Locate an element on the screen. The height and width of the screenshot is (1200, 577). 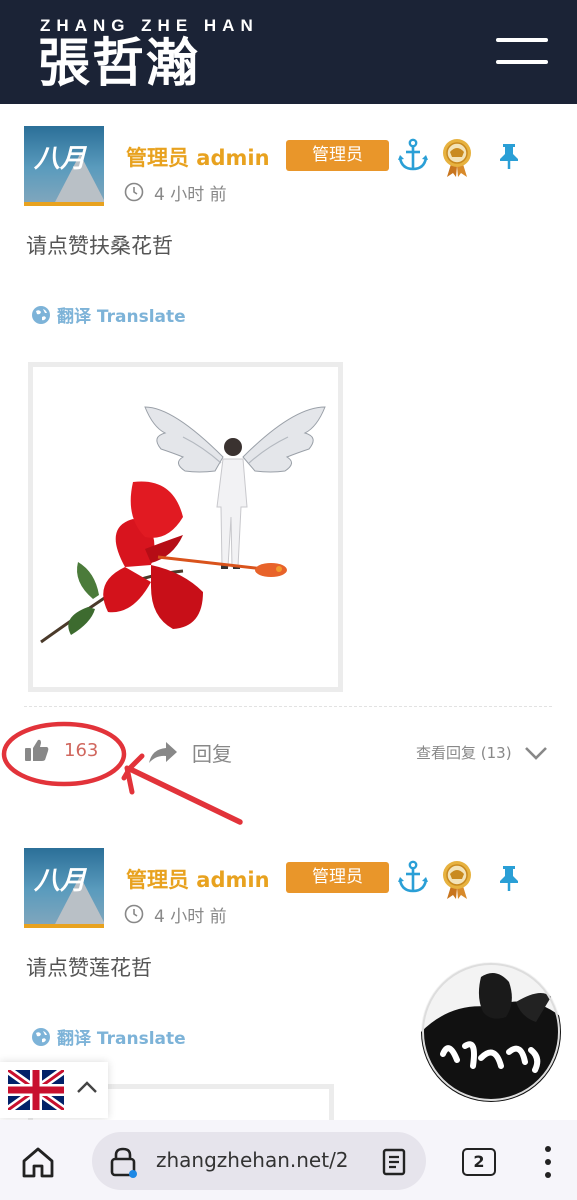
post-divider is located at coordinates (288, 706).